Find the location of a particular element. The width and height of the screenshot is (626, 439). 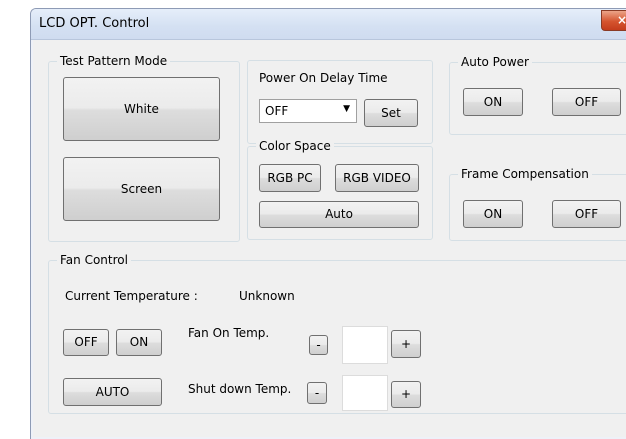

chevron-down-icon: ▼ is located at coordinates (346, 109).